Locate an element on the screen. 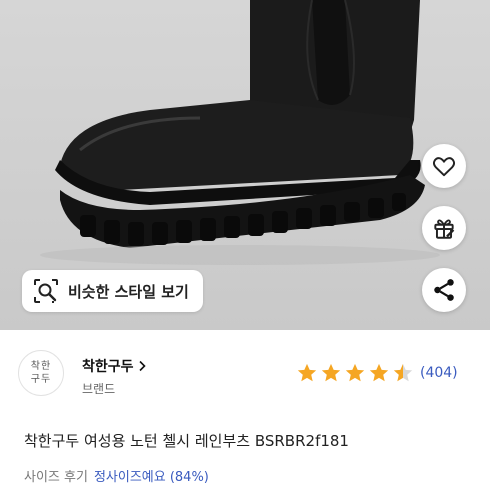 The image size is (490, 490). gift-button is located at coordinates (444, 228).